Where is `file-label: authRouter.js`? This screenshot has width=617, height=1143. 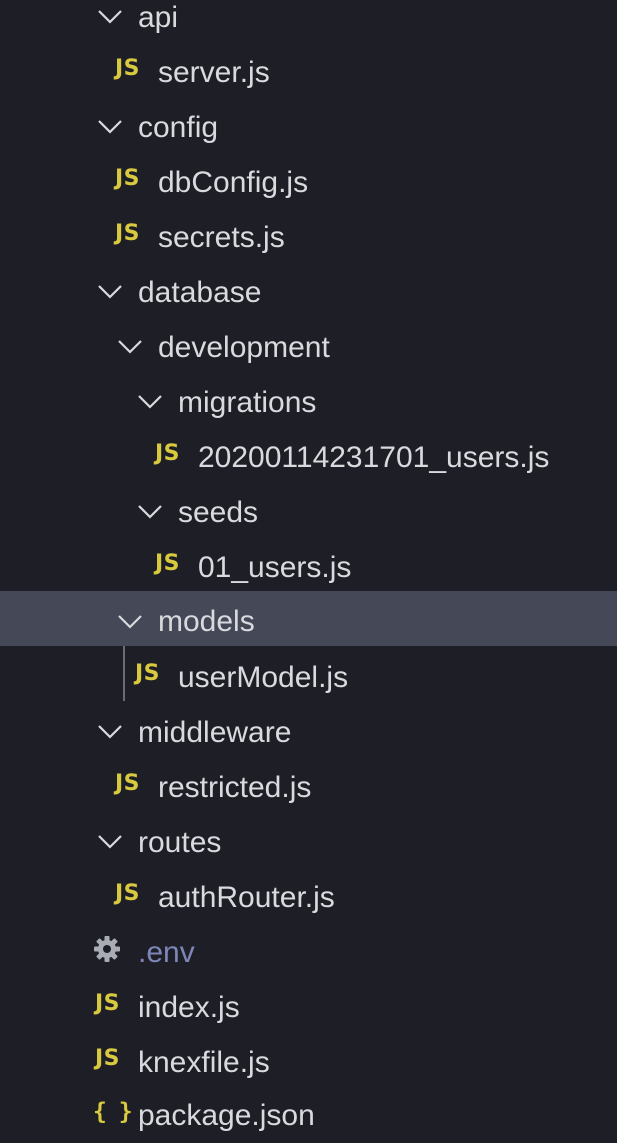
file-label: authRouter.js is located at coordinates (246, 897).